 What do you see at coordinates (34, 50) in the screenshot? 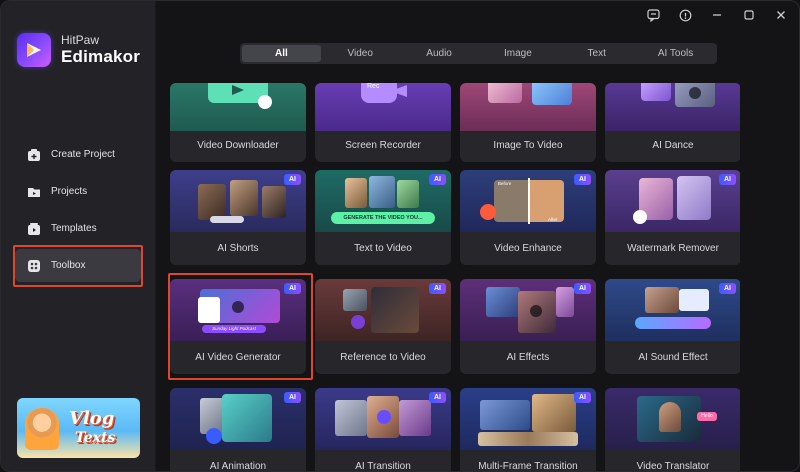
I see `edimakor-logo-icon` at bounding box center [34, 50].